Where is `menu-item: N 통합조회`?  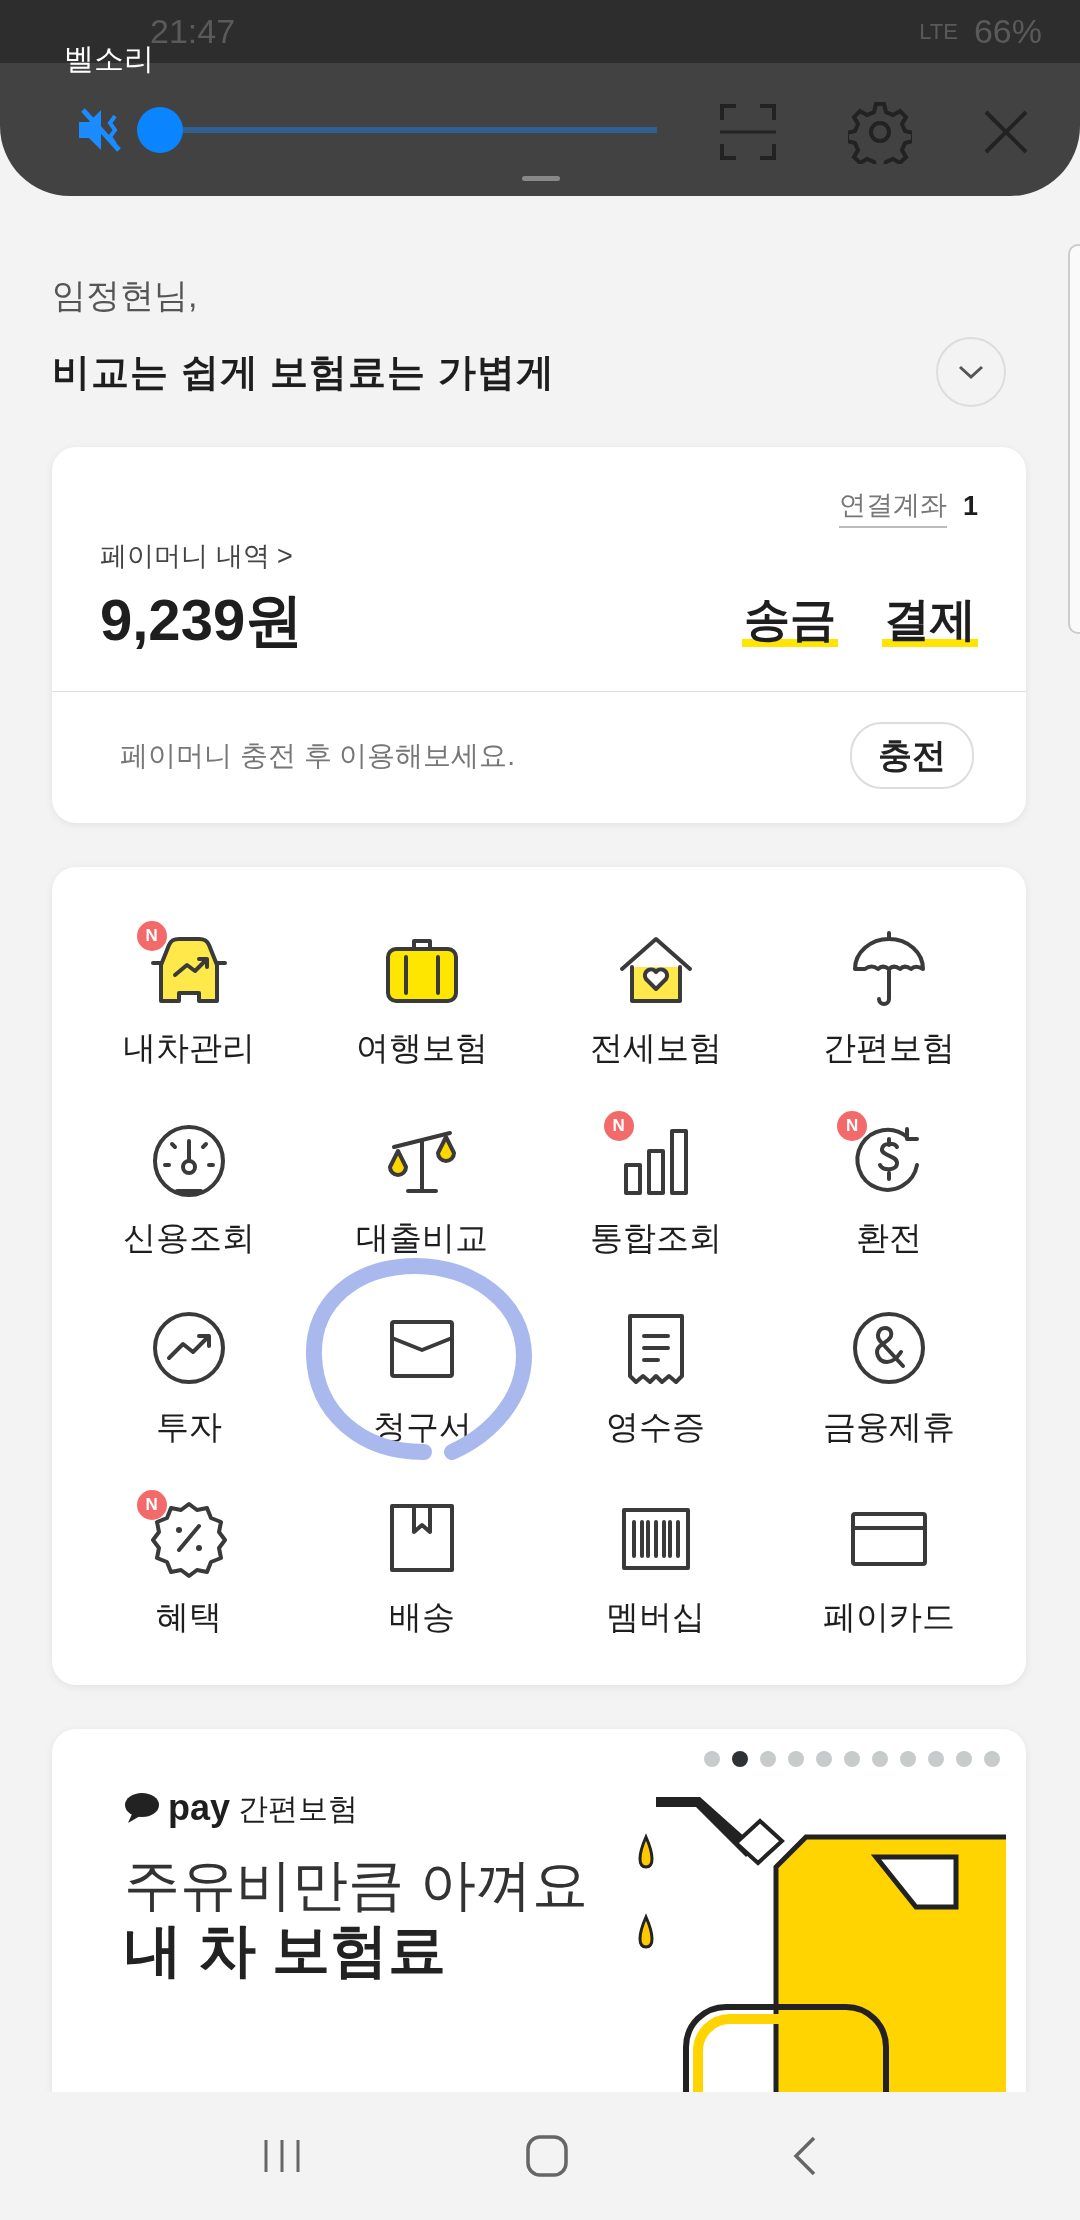
menu-item: N 통합조회 is located at coordinates (656, 1184).